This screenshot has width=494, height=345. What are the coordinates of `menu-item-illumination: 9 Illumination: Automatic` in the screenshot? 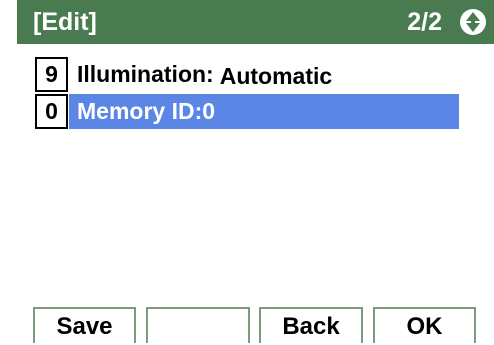 It's located at (215, 74).